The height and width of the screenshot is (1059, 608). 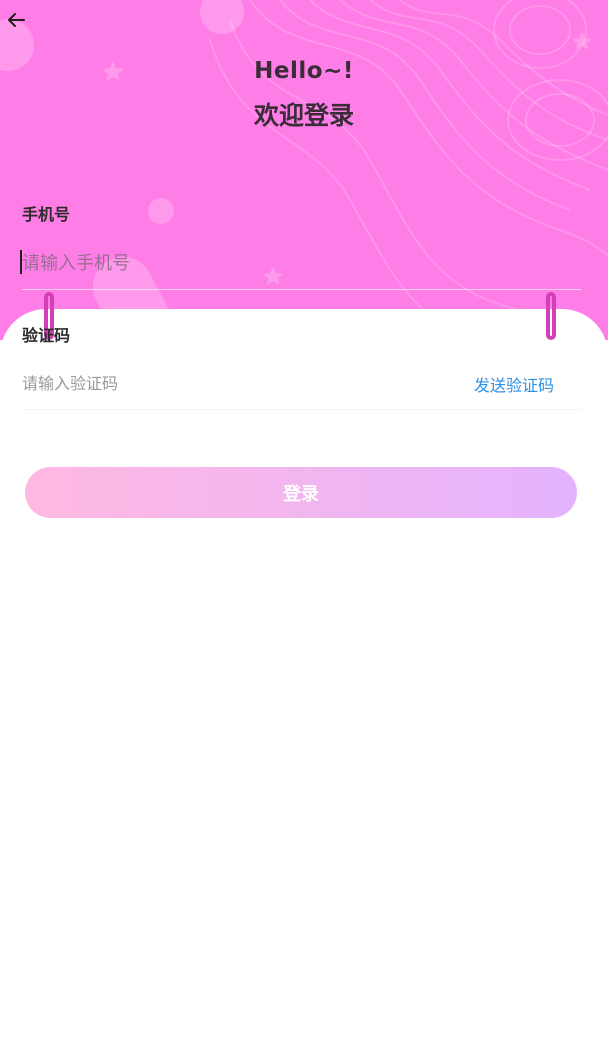 I want to click on welcome-title: 欢迎登录, so click(x=303, y=115).